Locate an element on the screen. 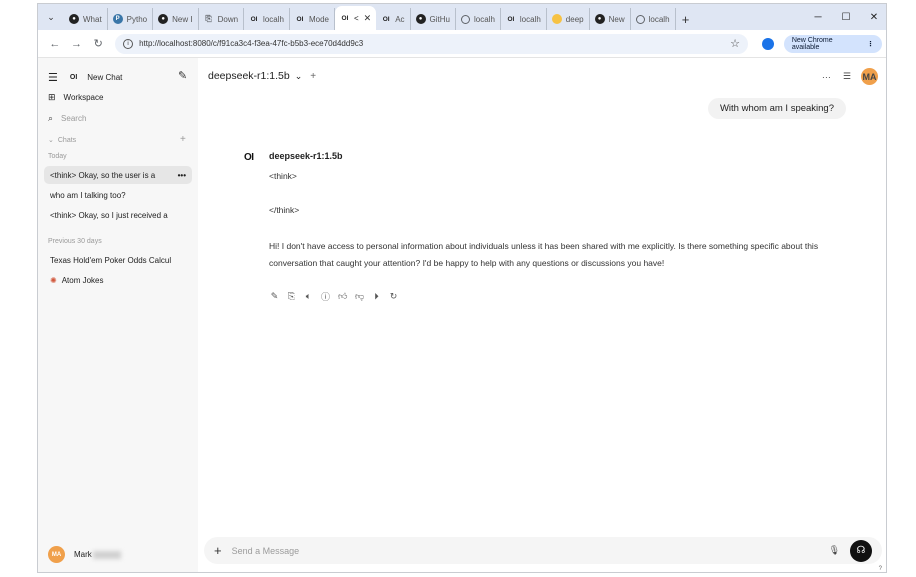  chat-item: <think> Okay, so the user is a ••• is located at coordinates (118, 175).